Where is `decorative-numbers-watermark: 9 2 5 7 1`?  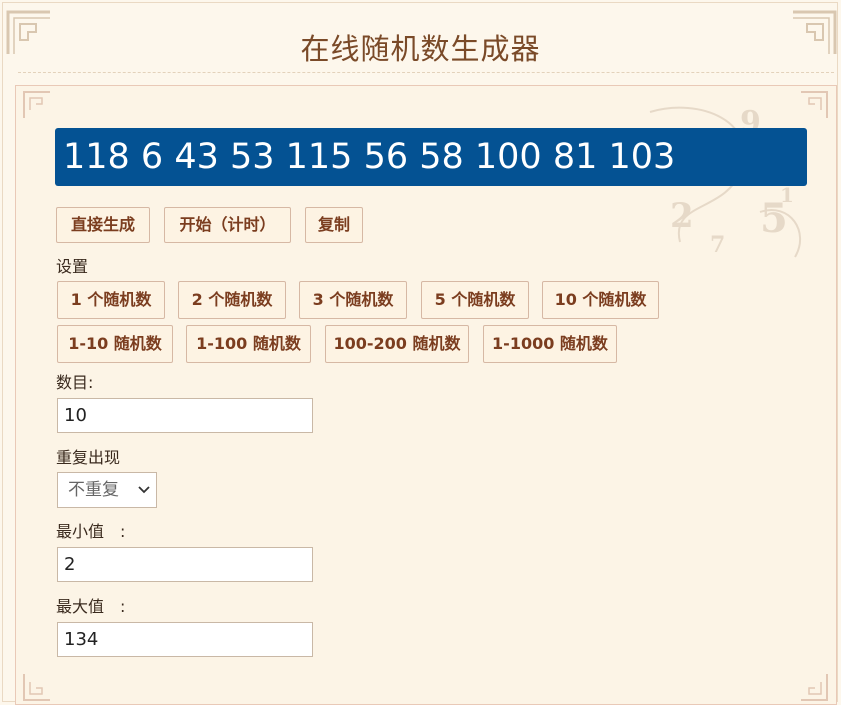
decorative-numbers-watermark: 9 2 5 7 1 is located at coordinates (725, 181).